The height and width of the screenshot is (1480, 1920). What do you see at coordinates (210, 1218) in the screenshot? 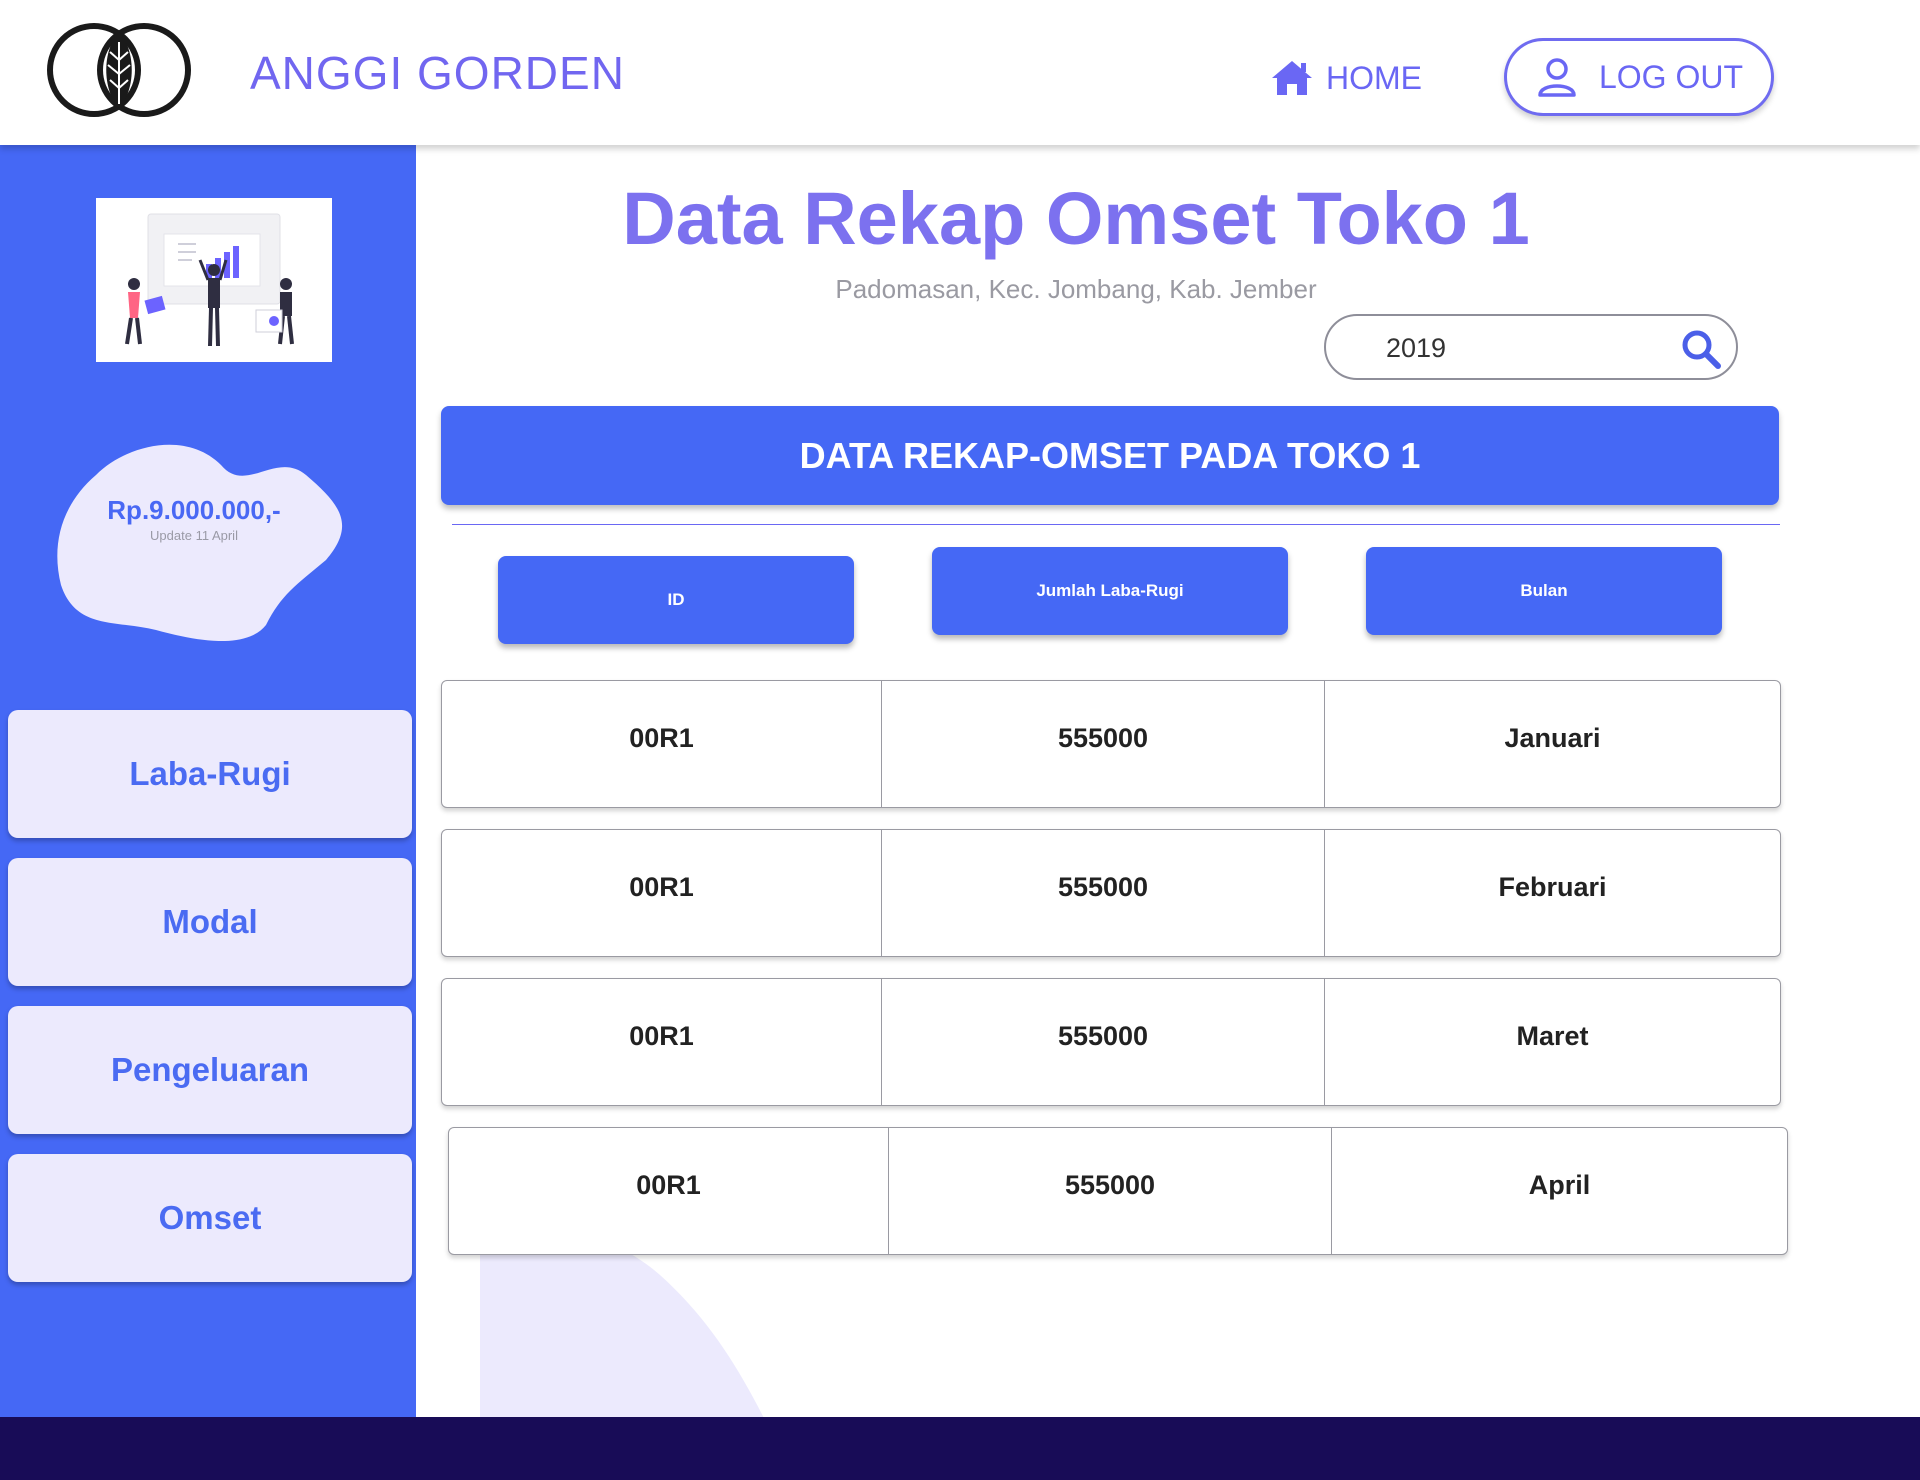
I see `nav-omset: Omset` at bounding box center [210, 1218].